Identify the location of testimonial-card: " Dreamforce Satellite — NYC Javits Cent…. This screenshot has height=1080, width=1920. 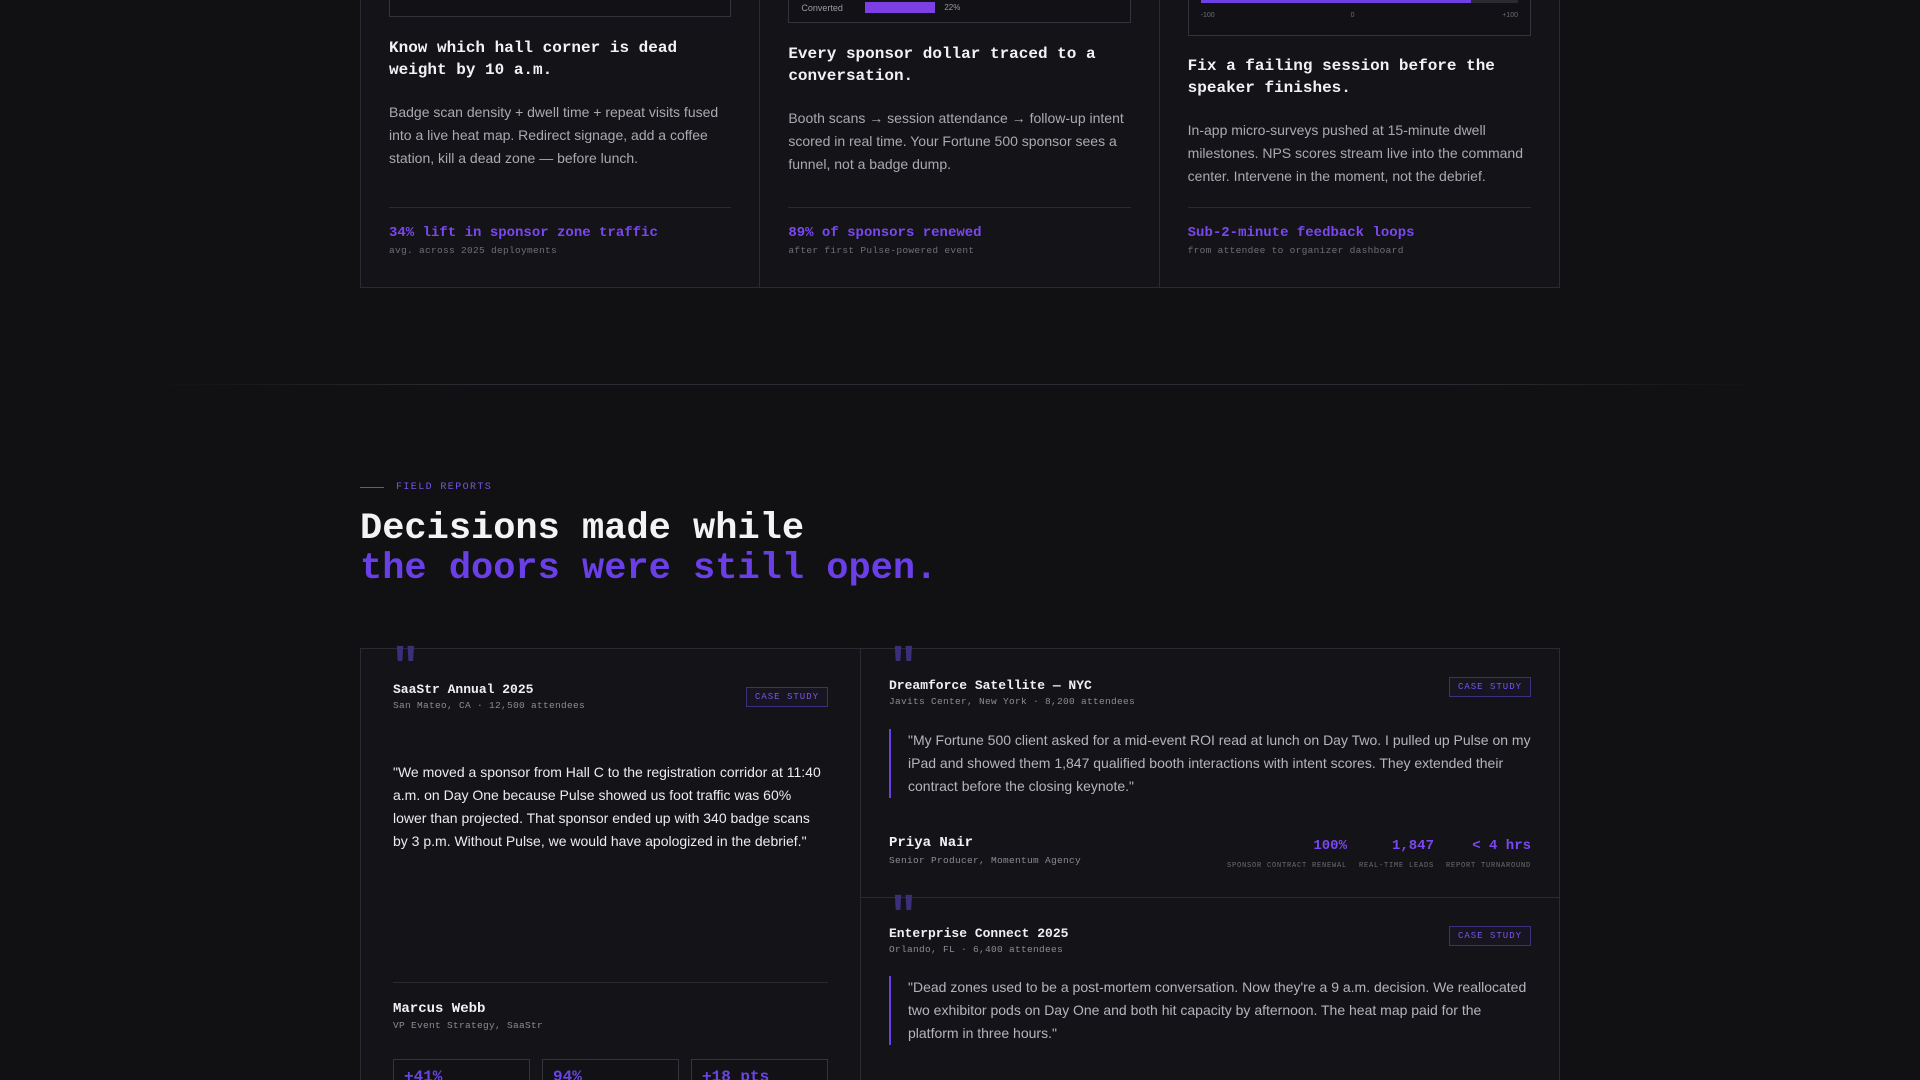
(1210, 771).